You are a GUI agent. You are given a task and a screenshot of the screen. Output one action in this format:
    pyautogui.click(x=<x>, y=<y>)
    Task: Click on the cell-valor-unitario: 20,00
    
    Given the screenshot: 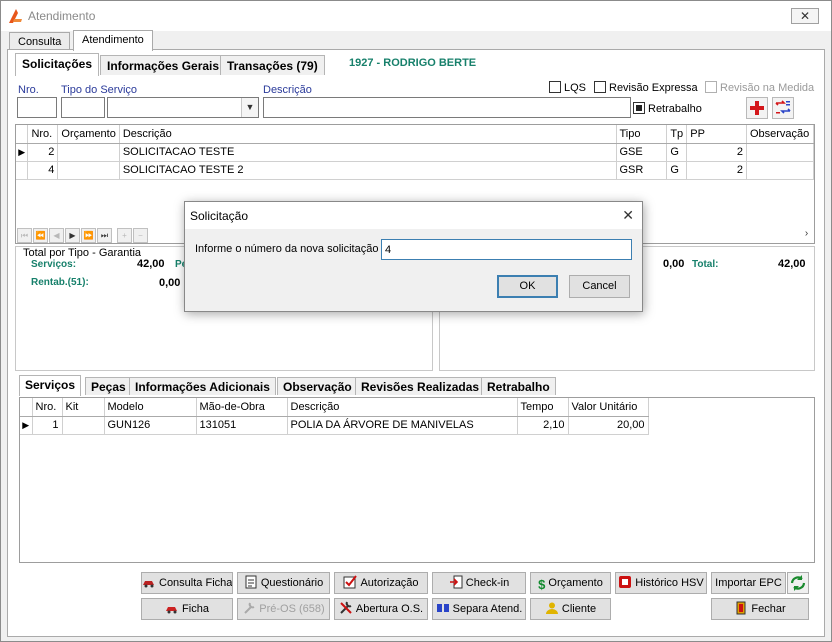 What is the action you would take?
    pyautogui.click(x=608, y=425)
    